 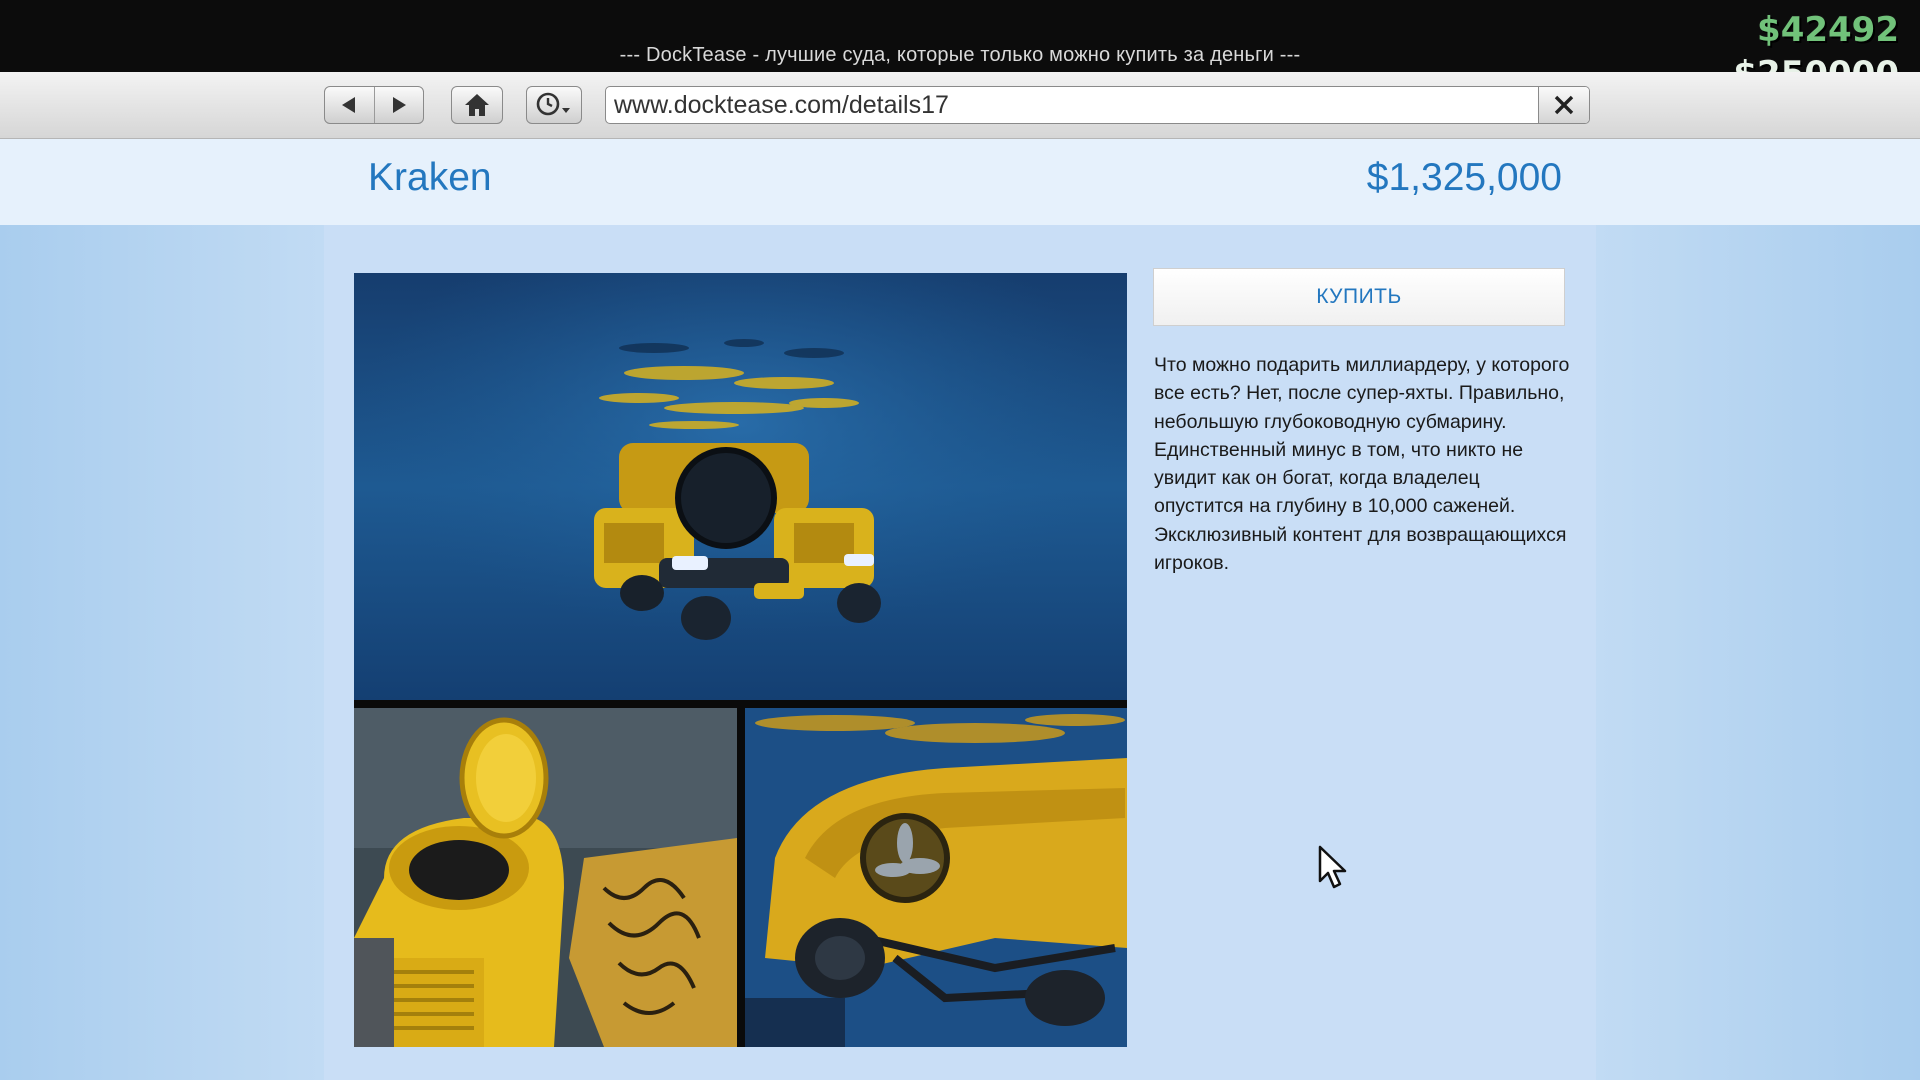 What do you see at coordinates (430, 177) in the screenshot?
I see `product-name: Kraken` at bounding box center [430, 177].